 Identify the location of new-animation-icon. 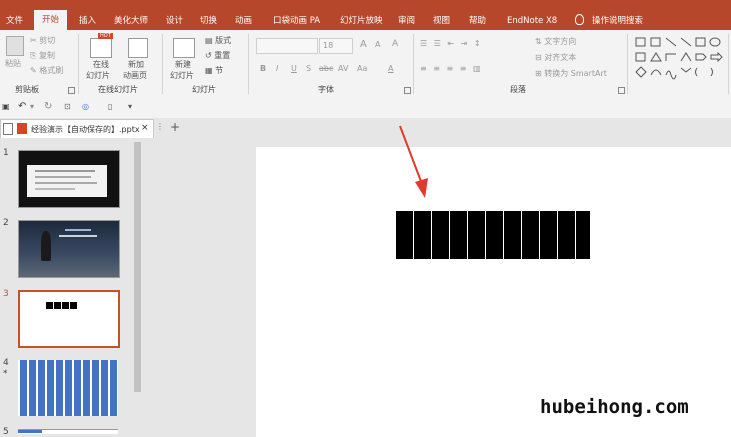
(138, 48).